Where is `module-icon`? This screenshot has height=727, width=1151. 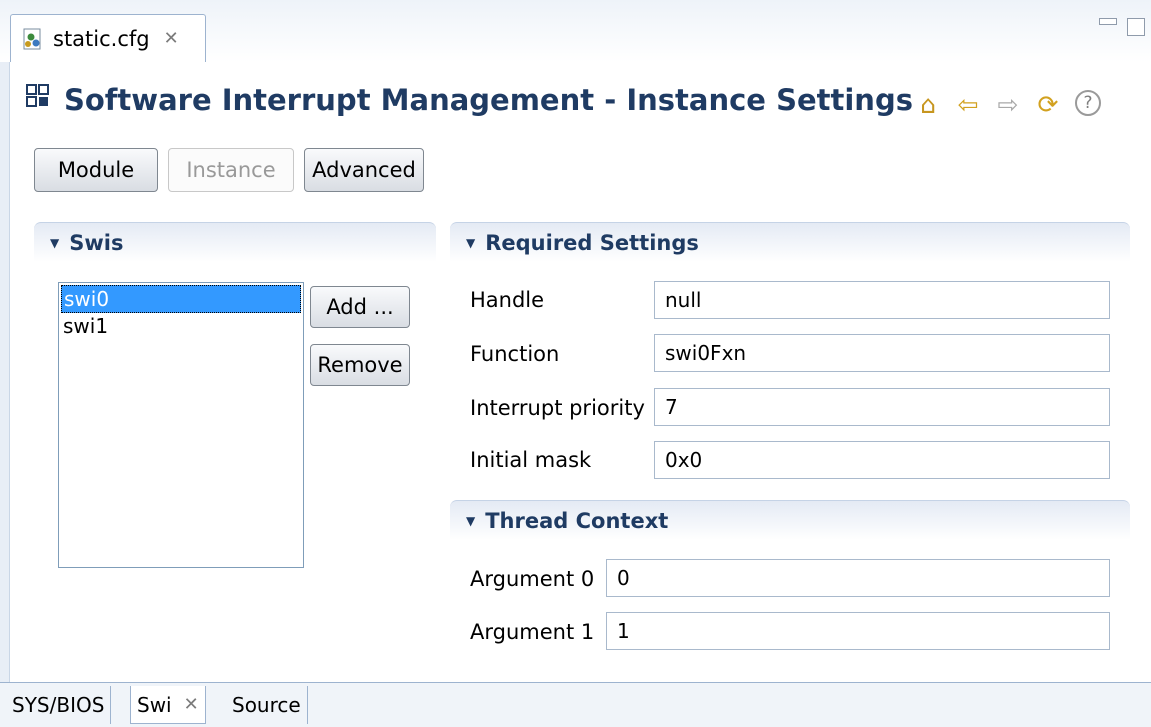
module-icon is located at coordinates (38, 99).